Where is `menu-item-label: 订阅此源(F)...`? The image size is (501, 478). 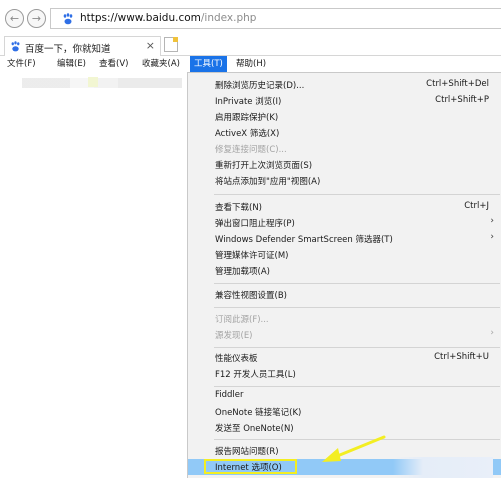
menu-item-label: 订阅此源(F)... is located at coordinates (242, 320).